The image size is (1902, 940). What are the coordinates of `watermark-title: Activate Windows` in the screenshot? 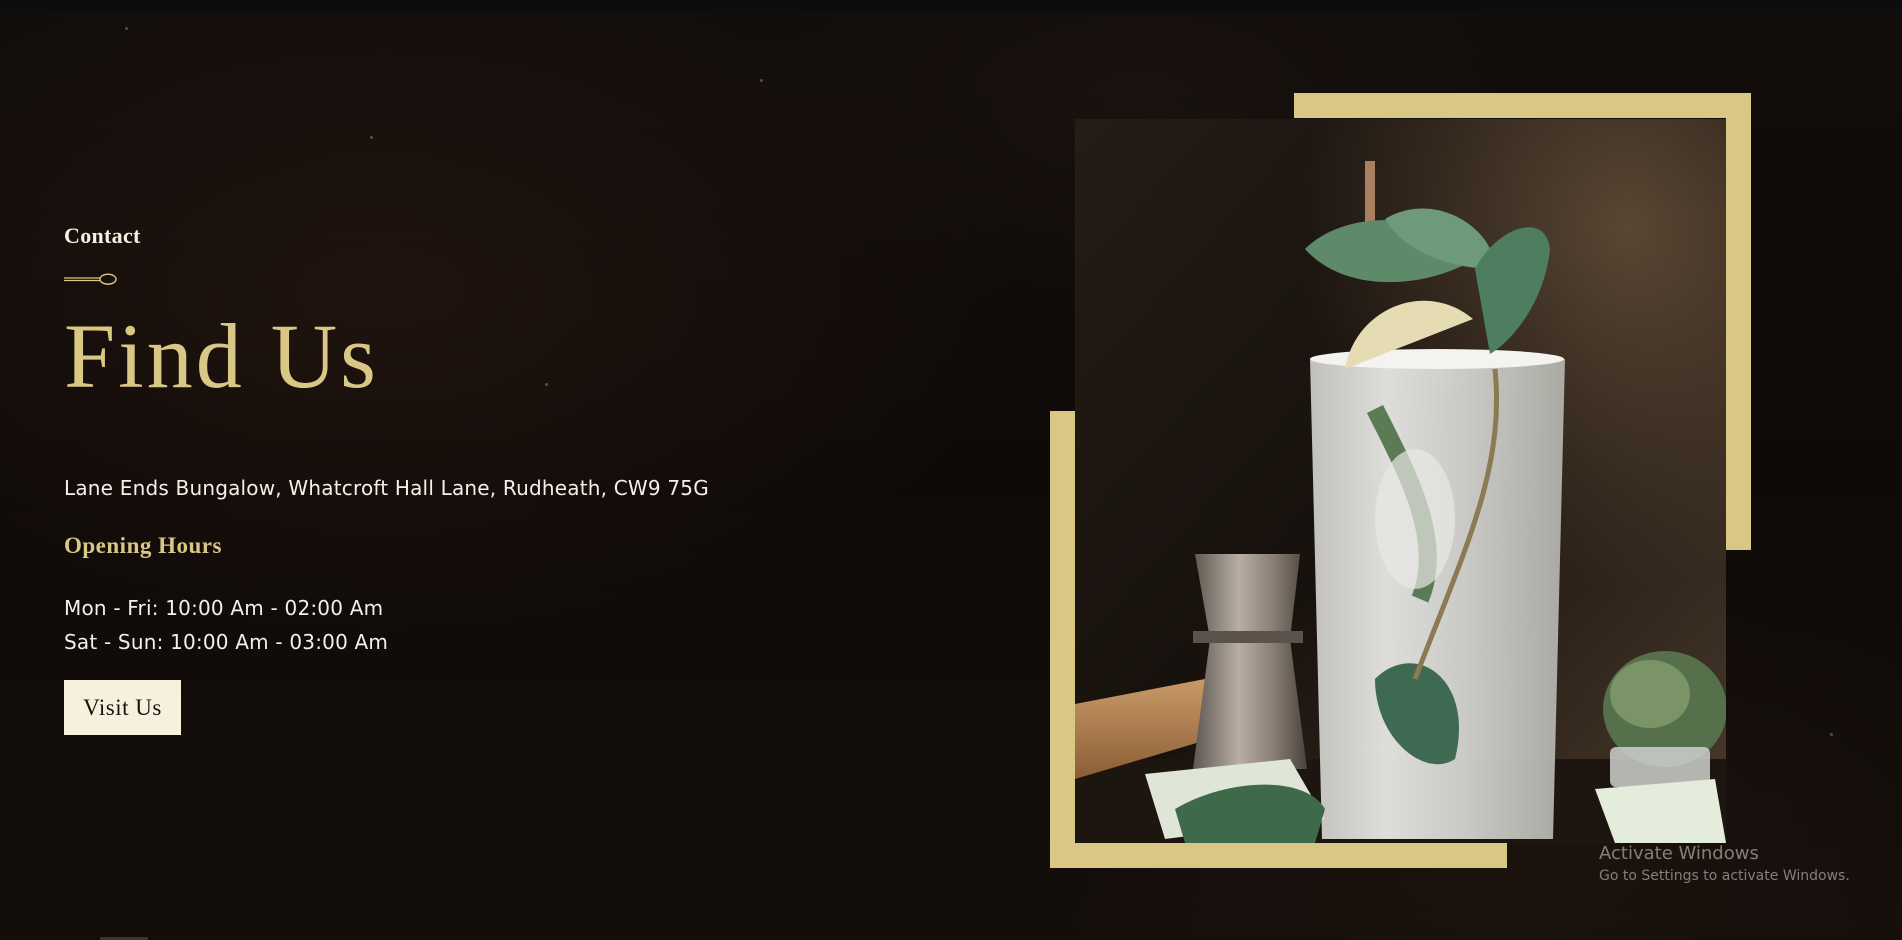 It's located at (1679, 853).